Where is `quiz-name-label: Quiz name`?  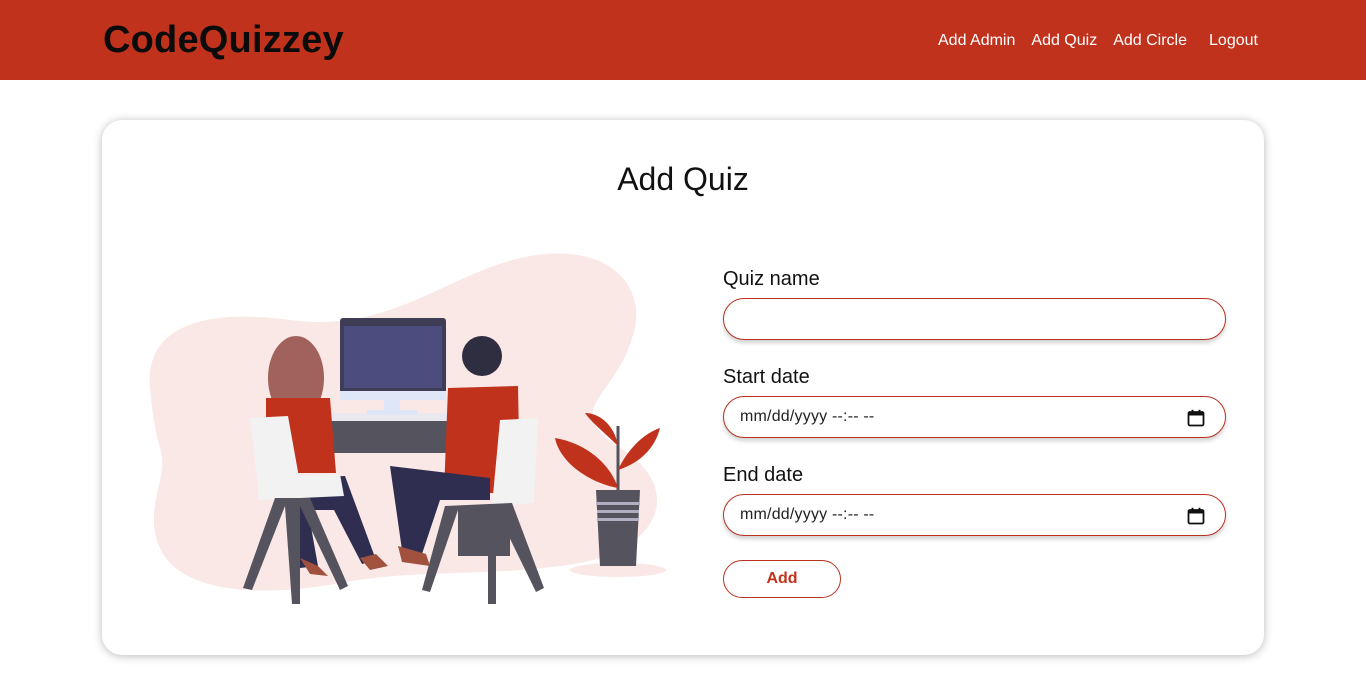
quiz-name-label: Quiz name is located at coordinates (771, 279).